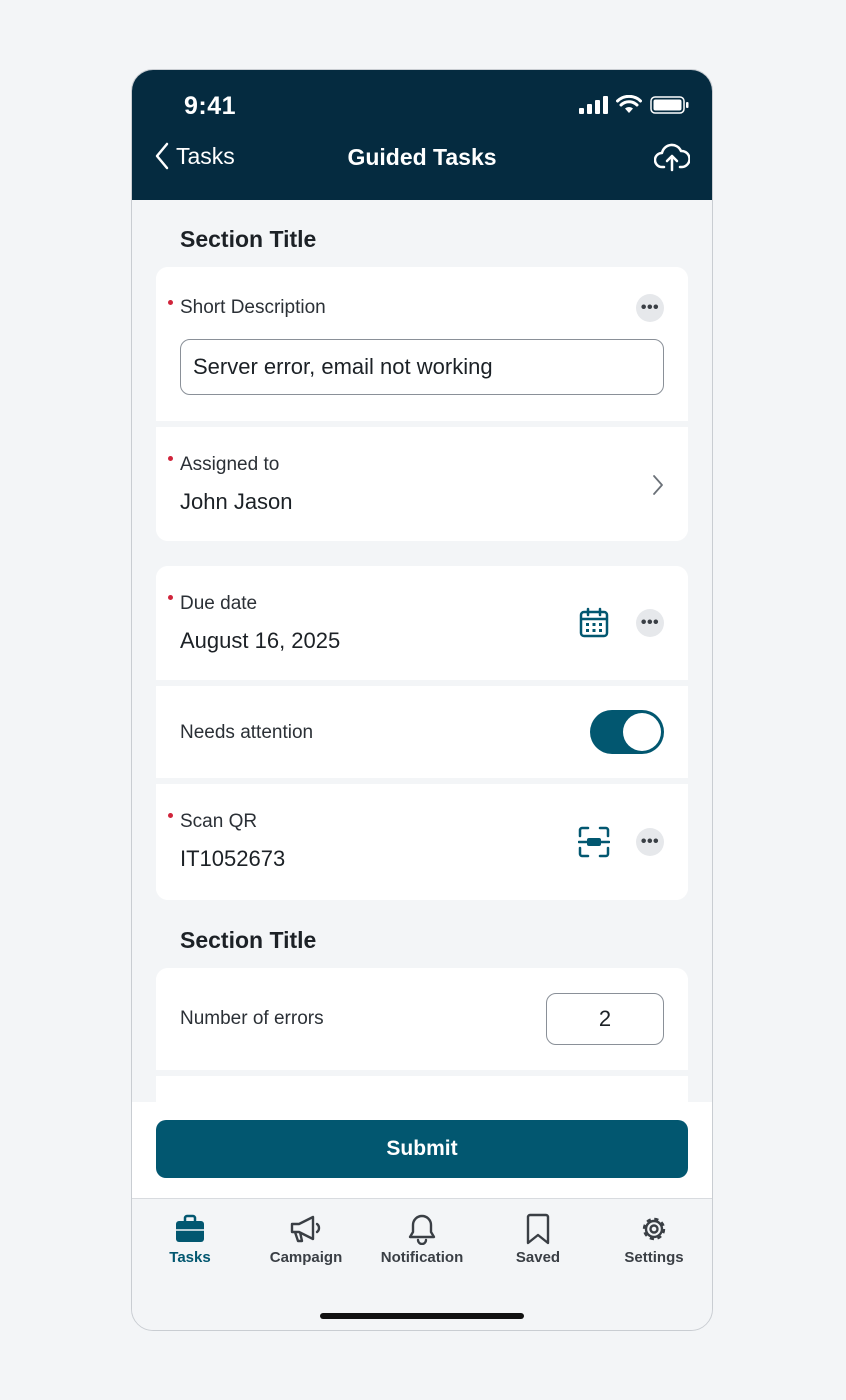 This screenshot has width=846, height=1400. Describe the element at coordinates (538, 1229) in the screenshot. I see `bookmark-icon` at that location.